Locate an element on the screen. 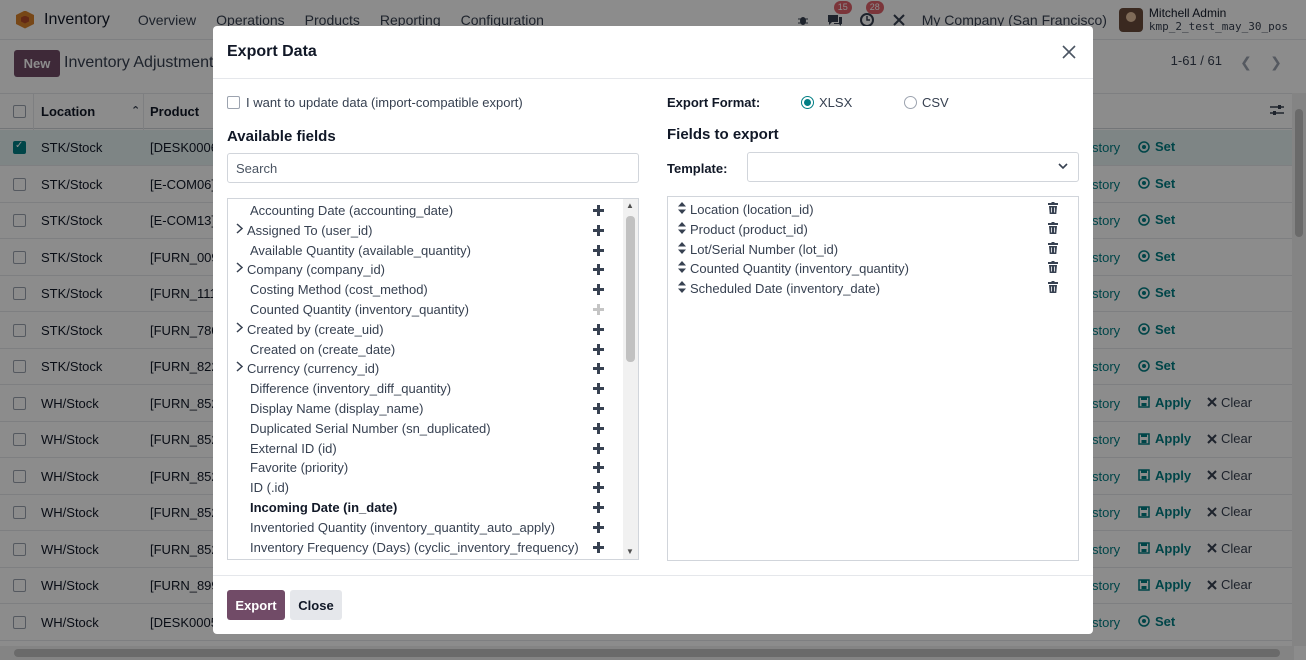 This screenshot has width=1306, height=660. field-search-input is located at coordinates (433, 168).